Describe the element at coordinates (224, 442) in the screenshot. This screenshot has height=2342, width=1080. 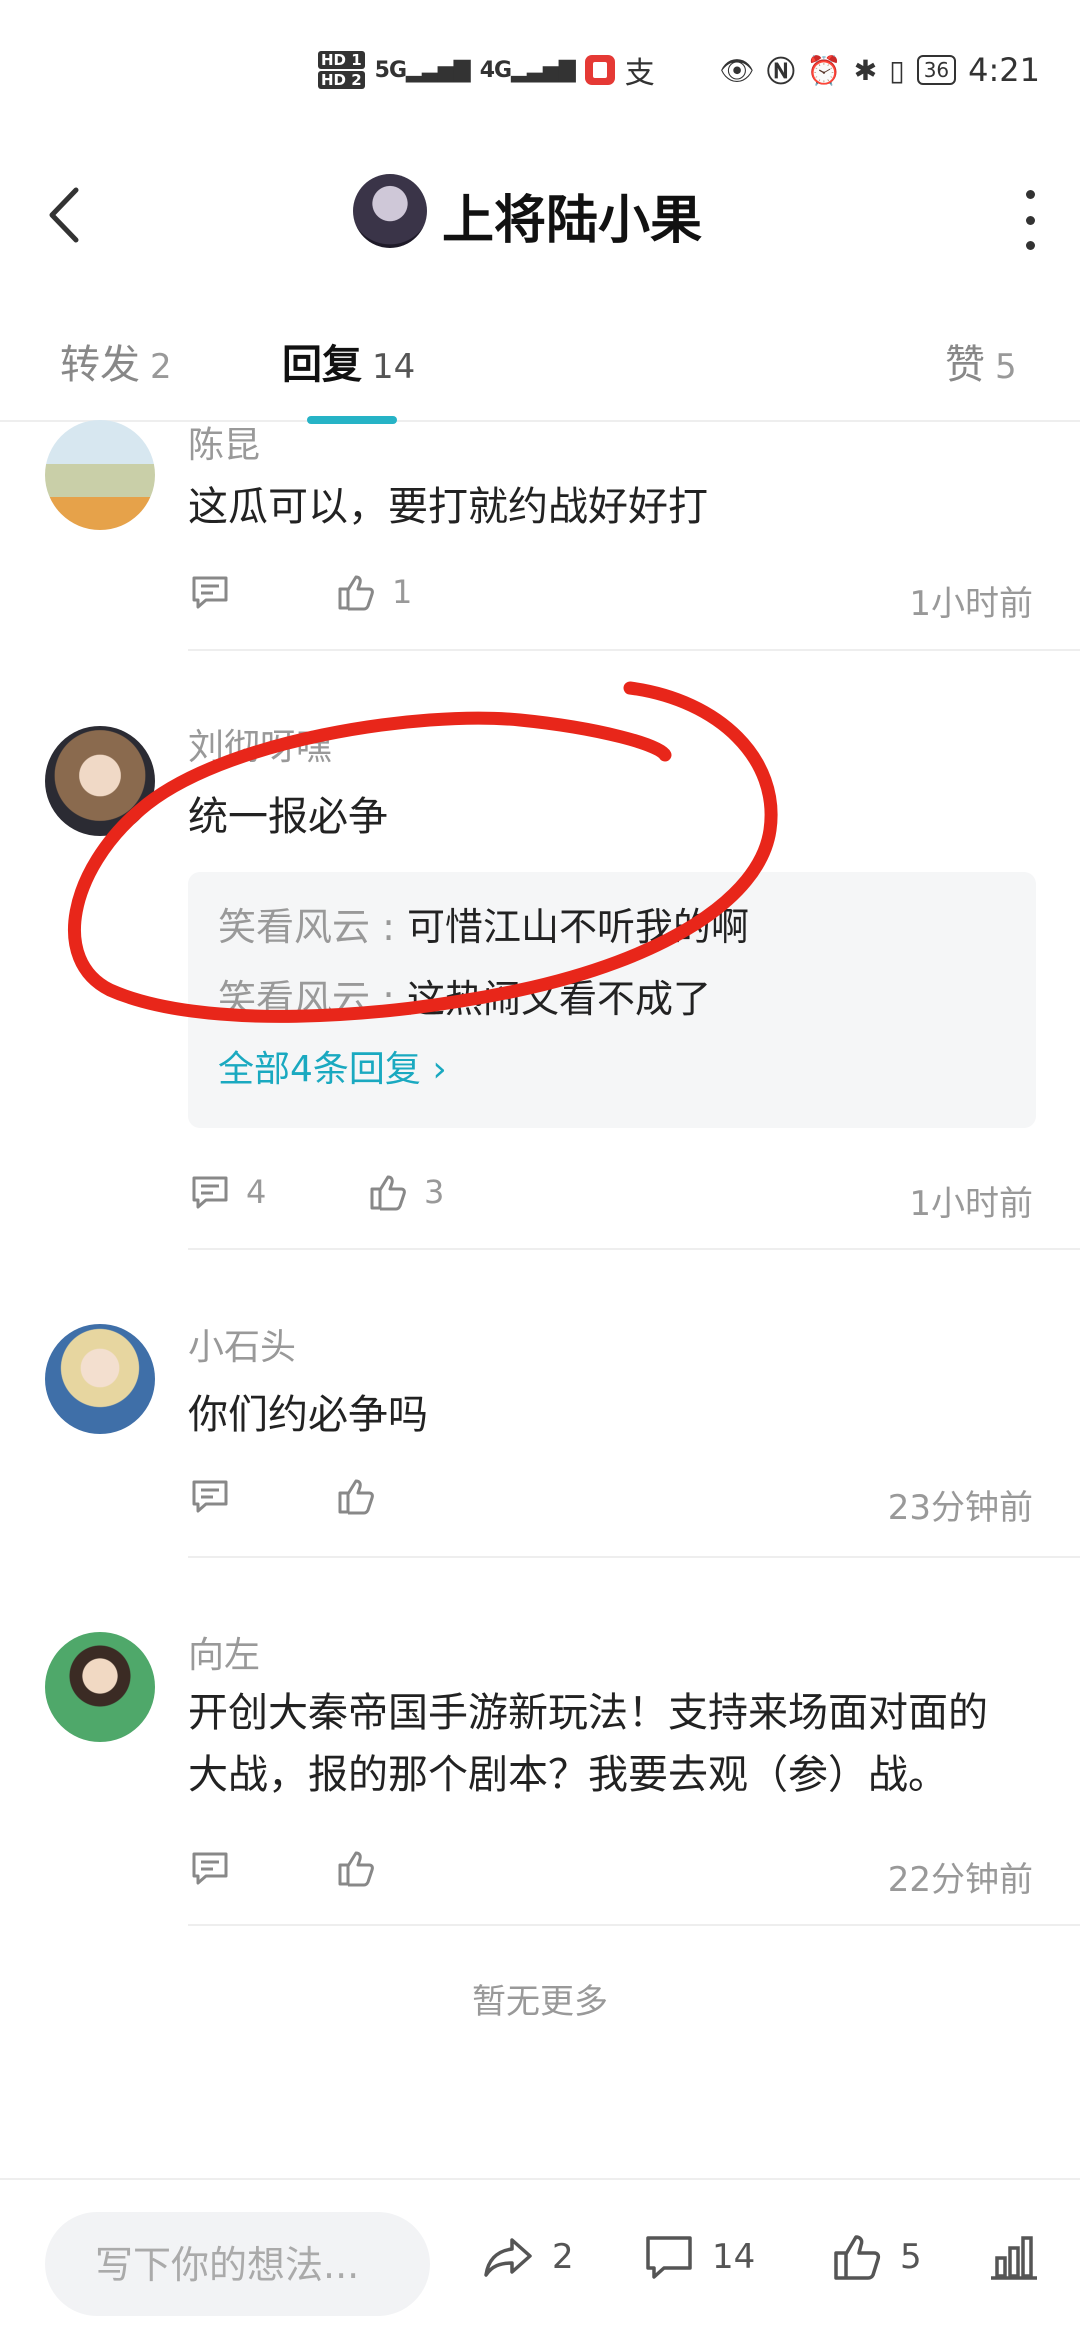
I see `comment-username: 陈昆` at that location.